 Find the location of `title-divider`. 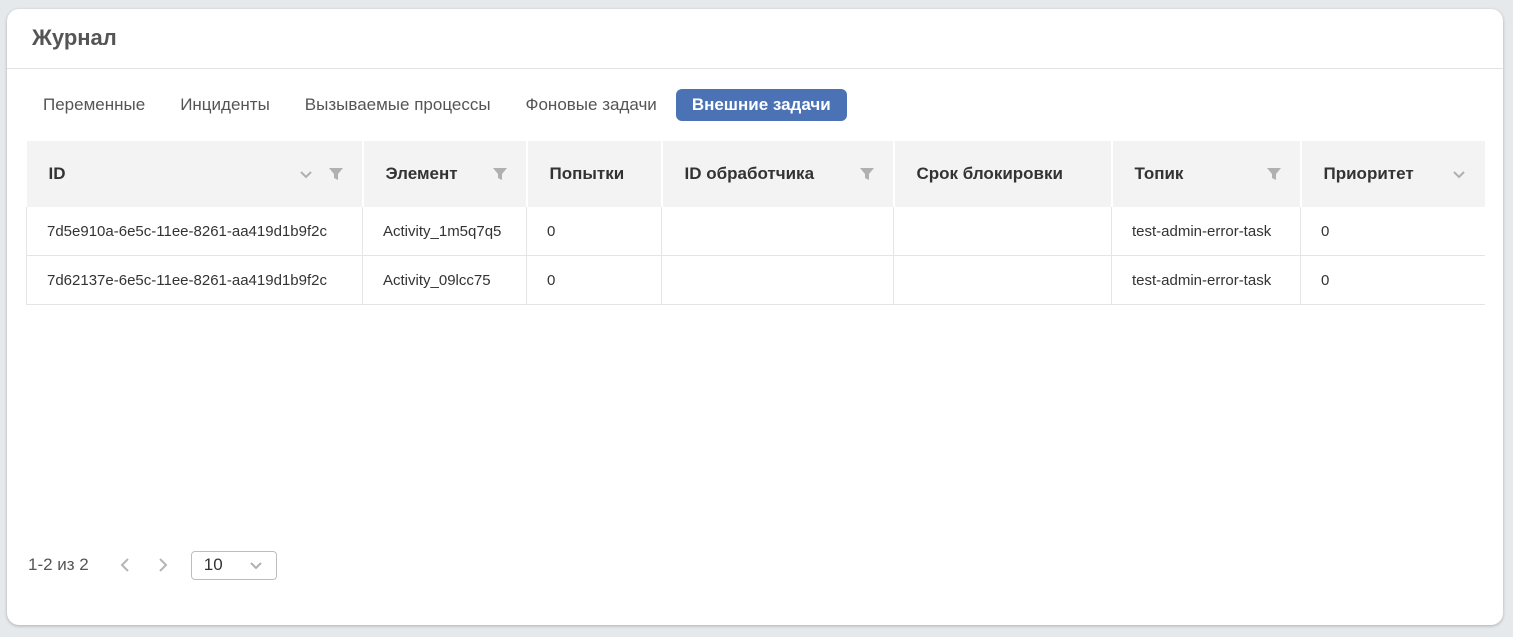

title-divider is located at coordinates (755, 68).